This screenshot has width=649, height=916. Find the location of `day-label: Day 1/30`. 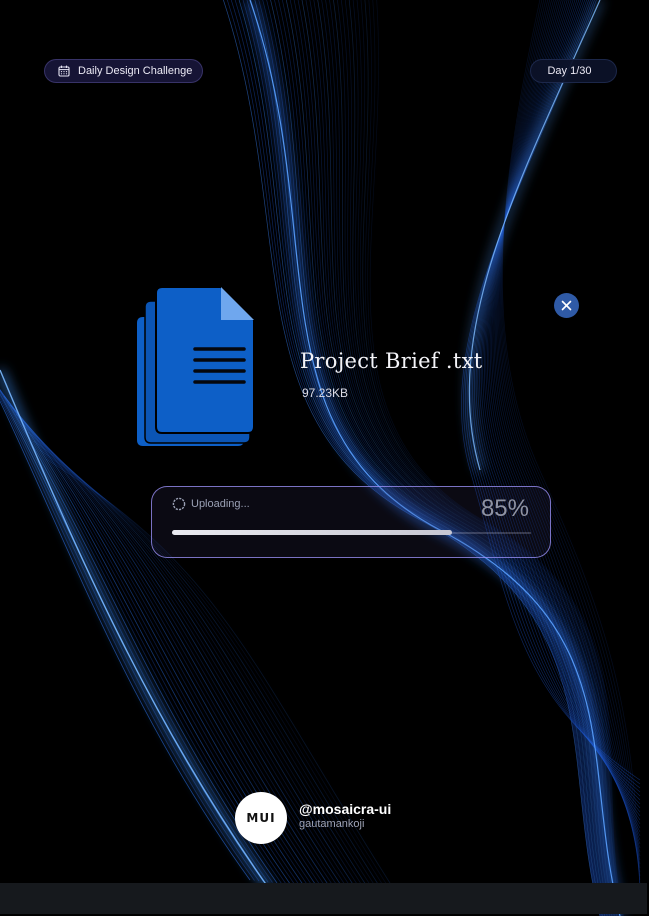

day-label: Day 1/30 is located at coordinates (569, 71).